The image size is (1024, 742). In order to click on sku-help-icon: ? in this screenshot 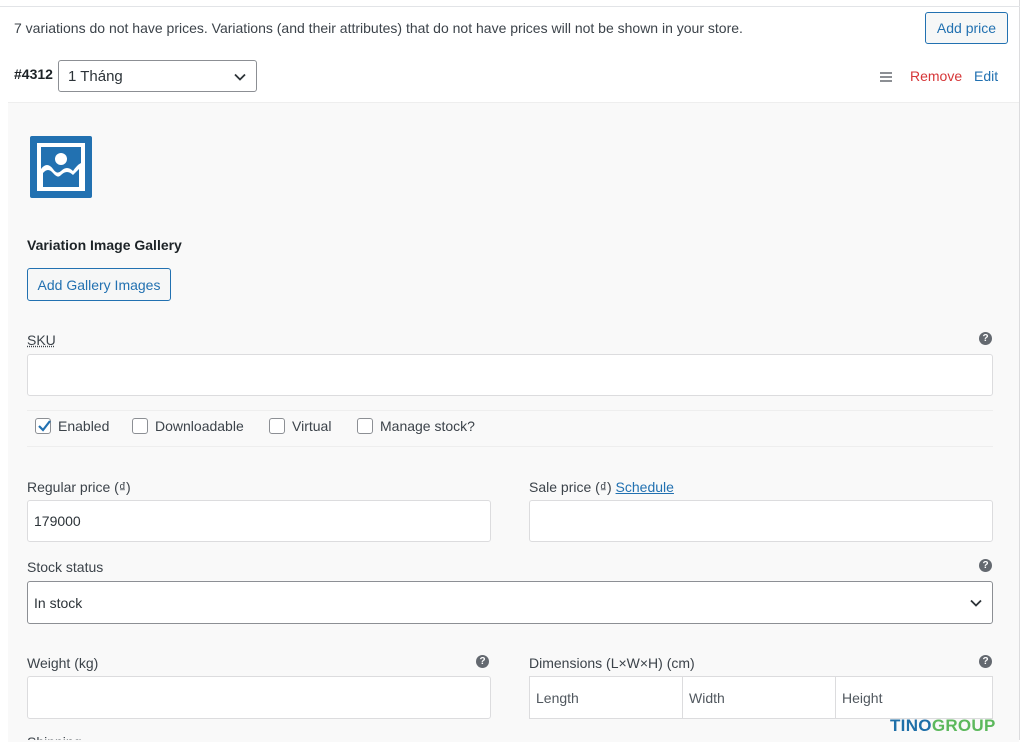, I will do `click(985, 338)`.